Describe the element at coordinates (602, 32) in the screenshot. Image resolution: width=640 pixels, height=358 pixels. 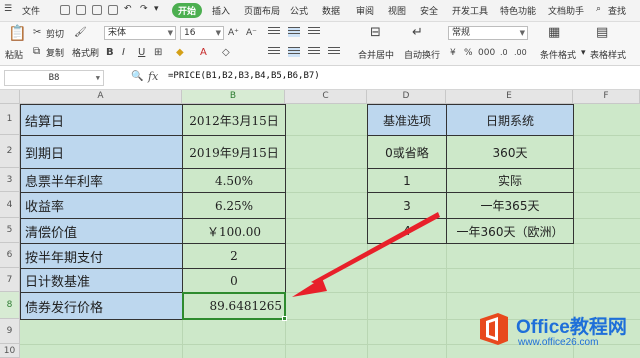
I see `table-style-icon: ▤` at that location.